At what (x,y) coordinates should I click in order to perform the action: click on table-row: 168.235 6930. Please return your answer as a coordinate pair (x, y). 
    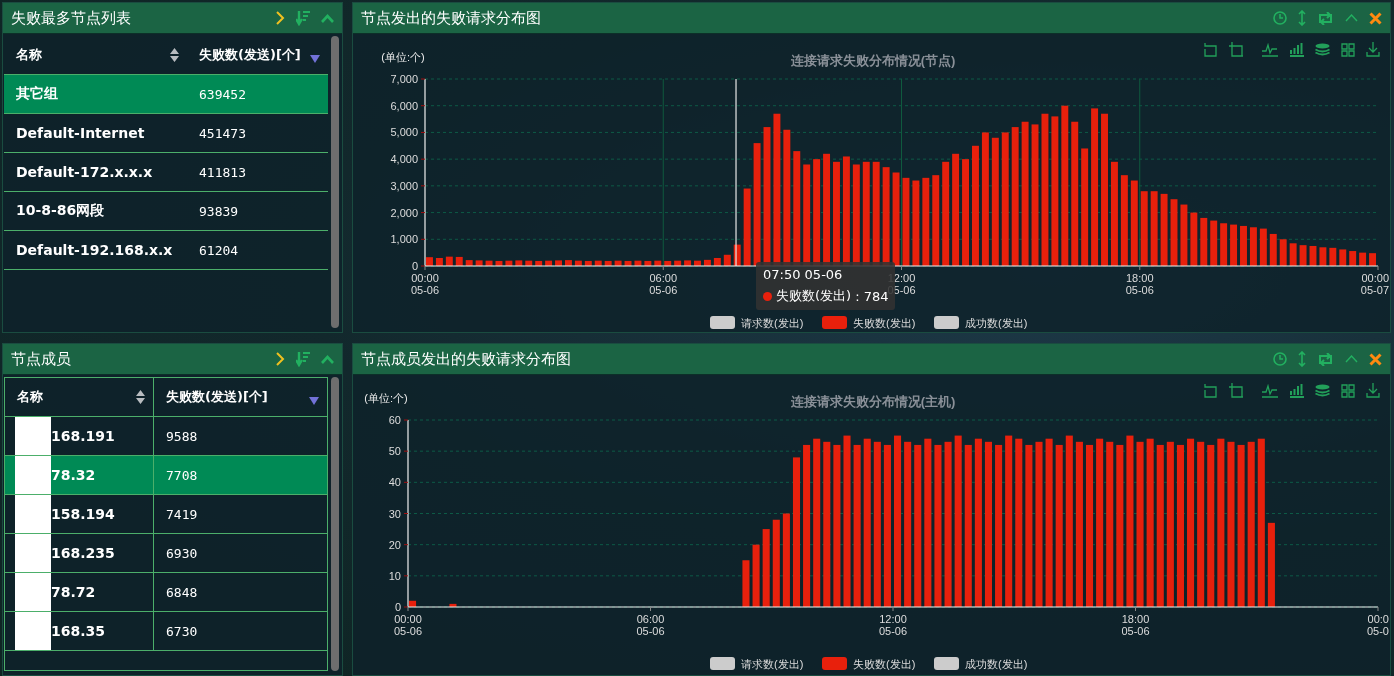
    Looking at the image, I should click on (166, 553).